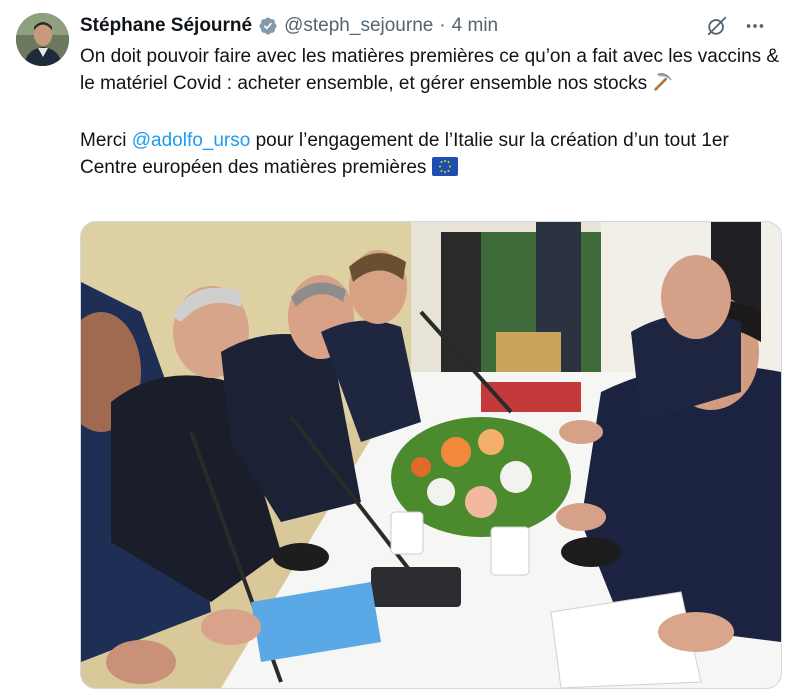 The width and height of the screenshot is (787, 697). Describe the element at coordinates (358, 26) in the screenshot. I see `author-handle: @steph_sejourne` at that location.